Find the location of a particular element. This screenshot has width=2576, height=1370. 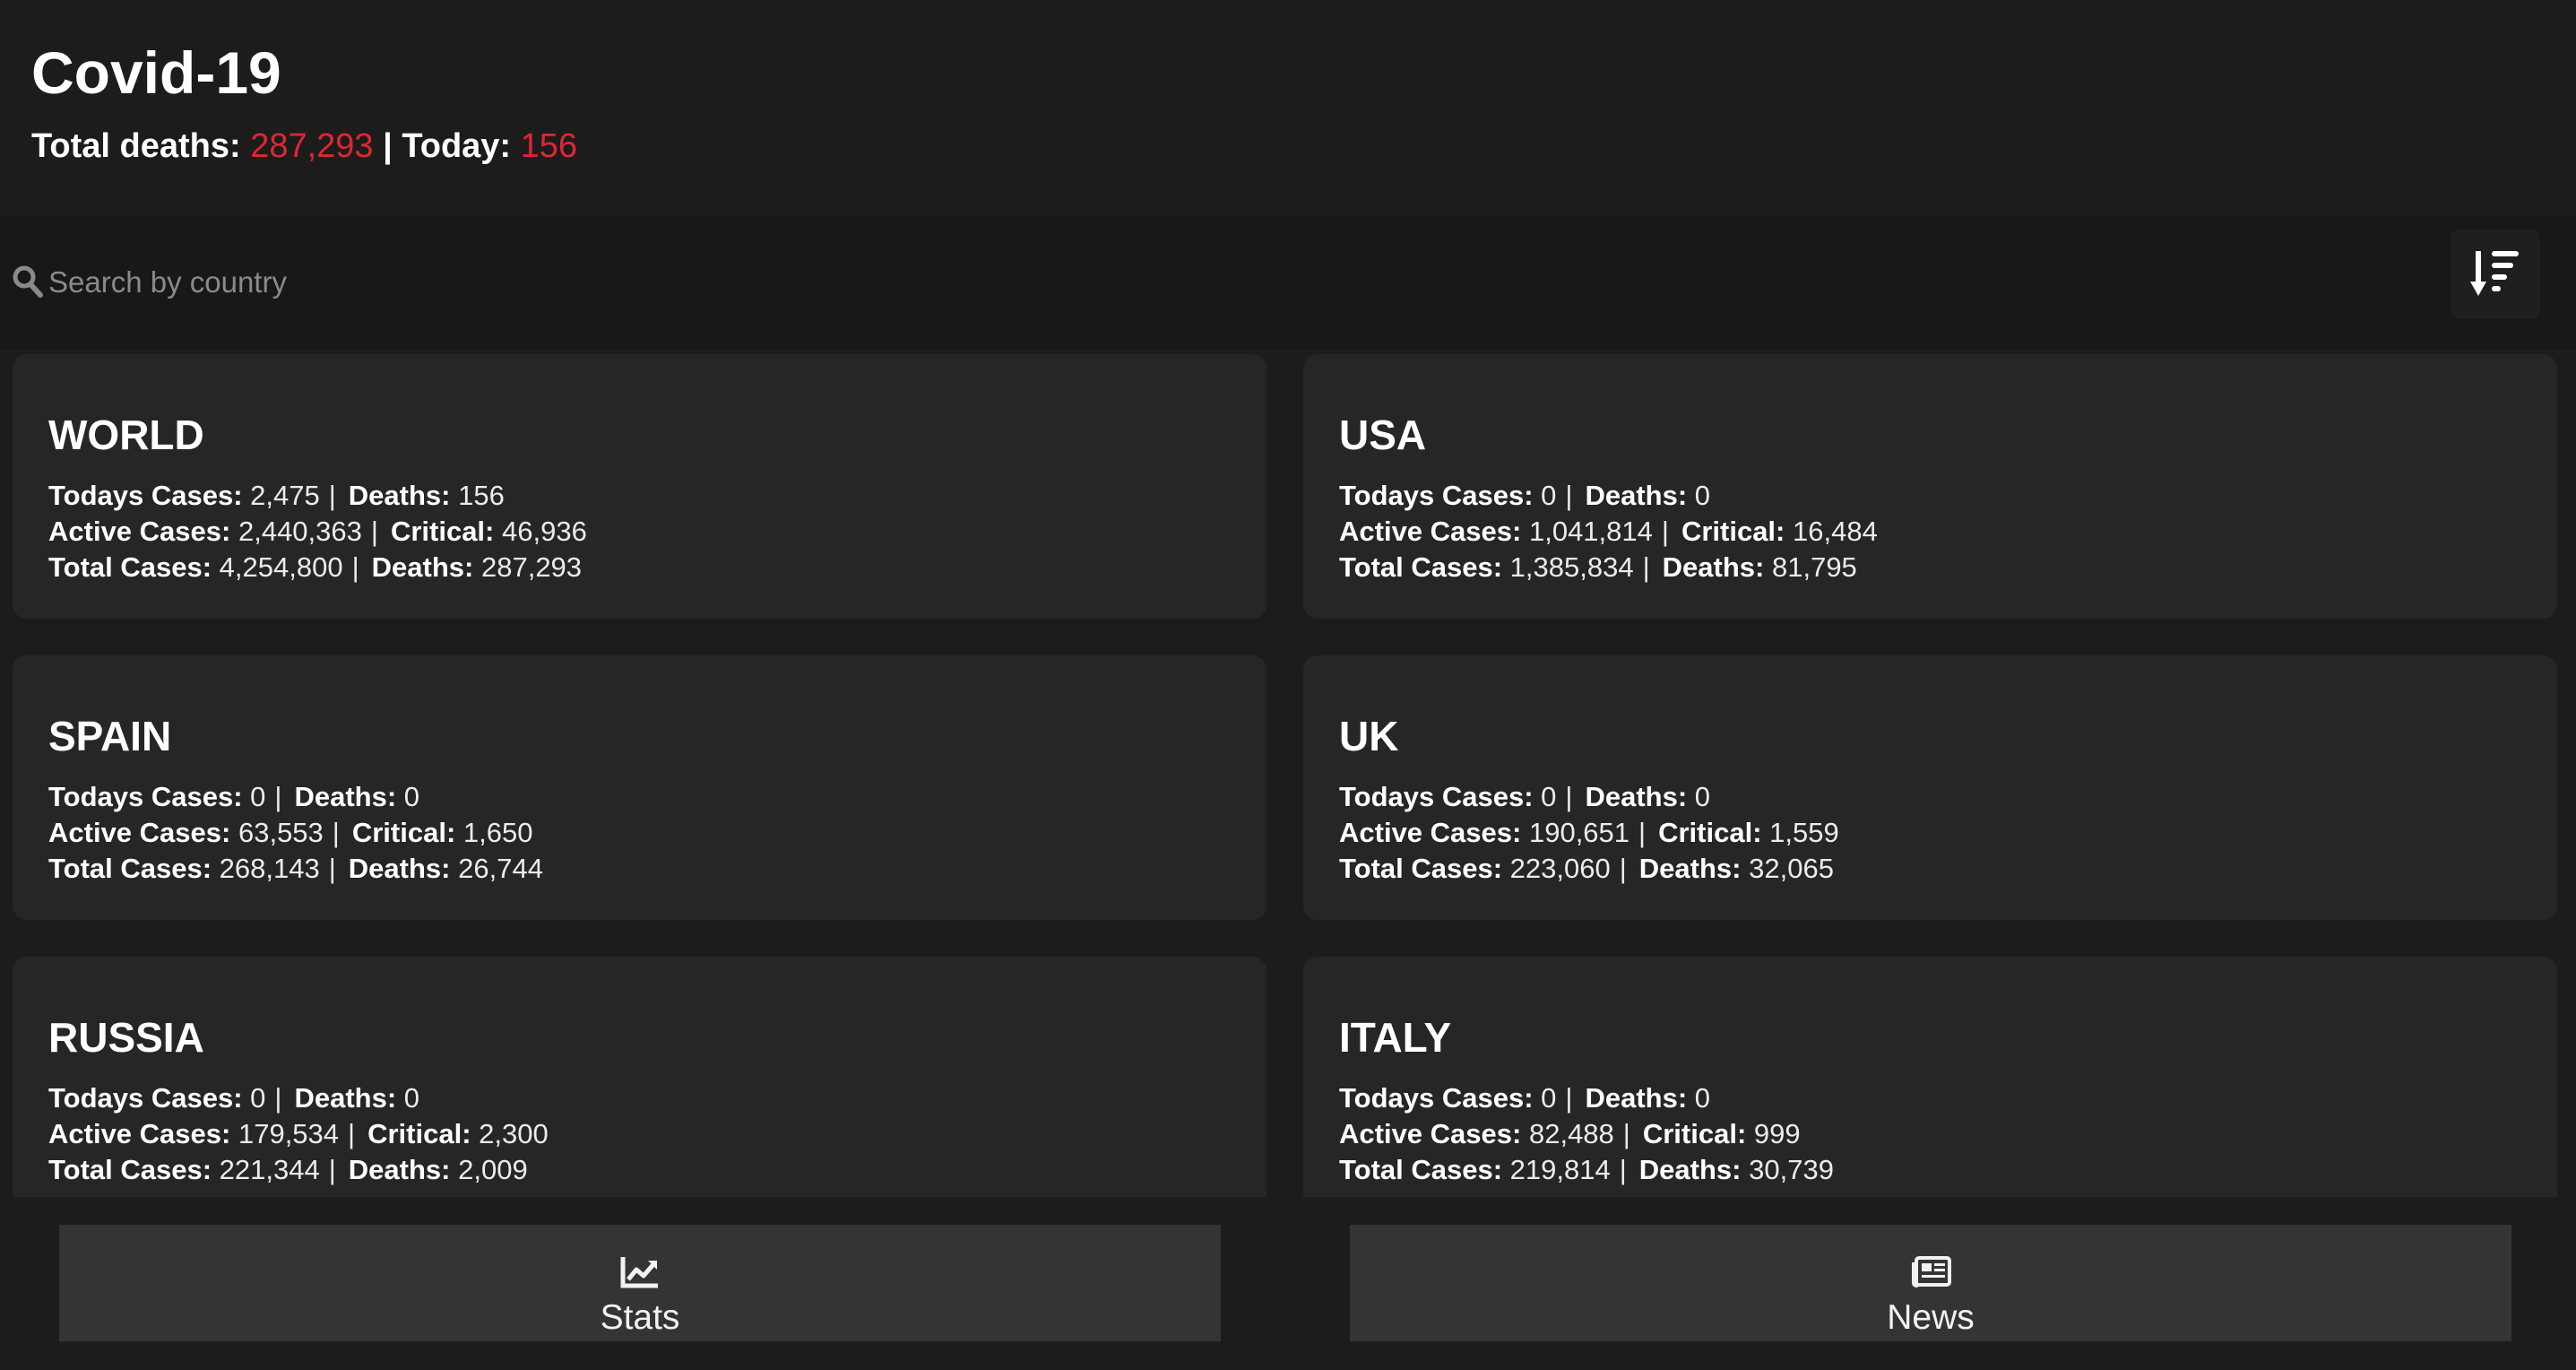

total-deaths-value: 30,739 is located at coordinates (1791, 1169).